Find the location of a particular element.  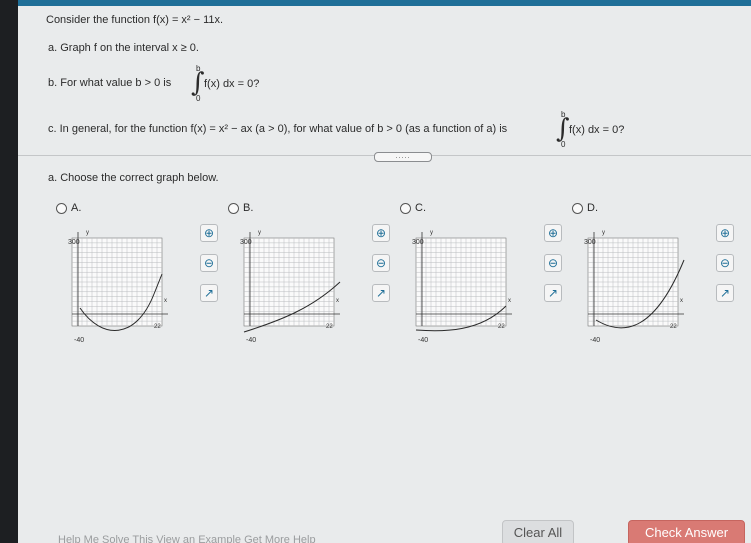

part-b-text: b. For what value b > 0 is is located at coordinates (110, 83).